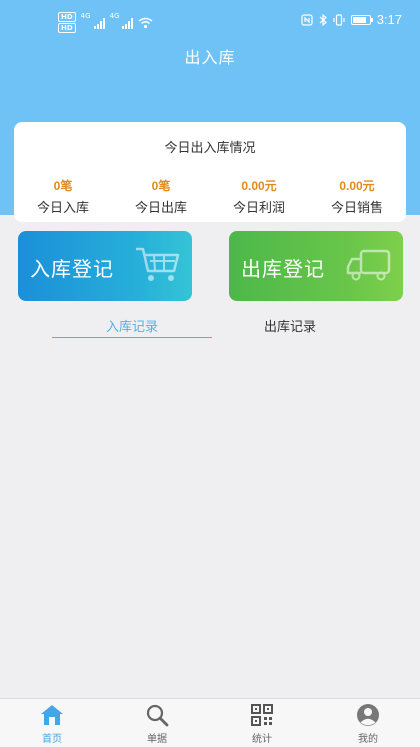 Image resolution: width=420 pixels, height=747 pixels. What do you see at coordinates (290, 325) in the screenshot?
I see `tab-stock-out-records: 出库记录` at bounding box center [290, 325].